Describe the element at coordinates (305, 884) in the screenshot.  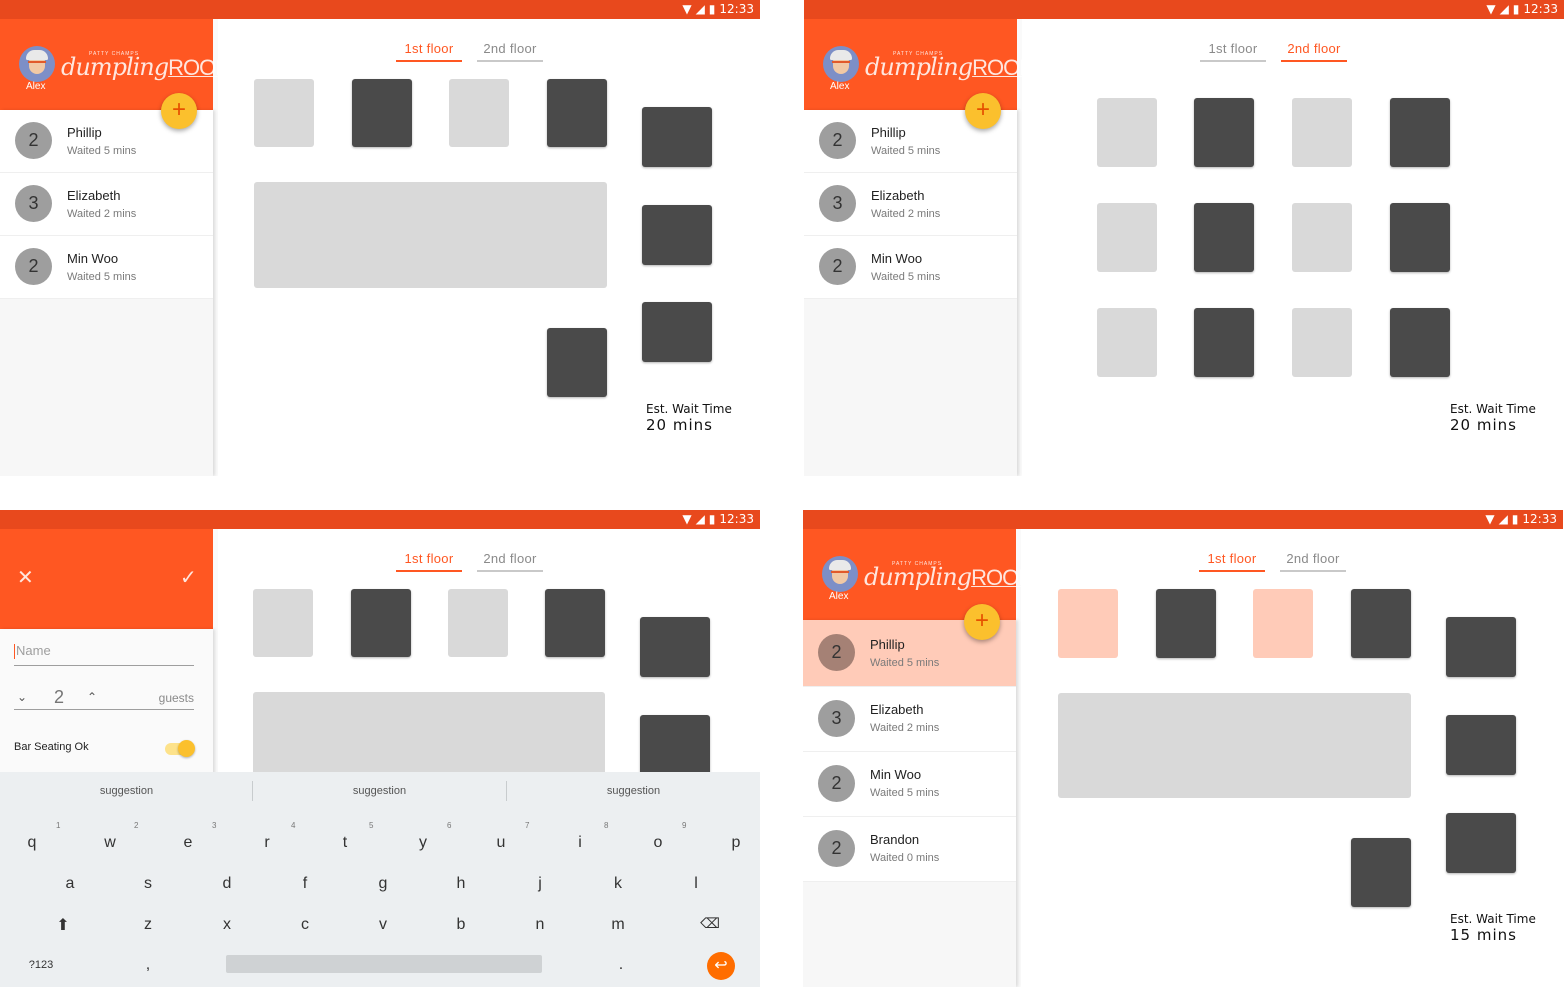
I see `key-f: f` at that location.